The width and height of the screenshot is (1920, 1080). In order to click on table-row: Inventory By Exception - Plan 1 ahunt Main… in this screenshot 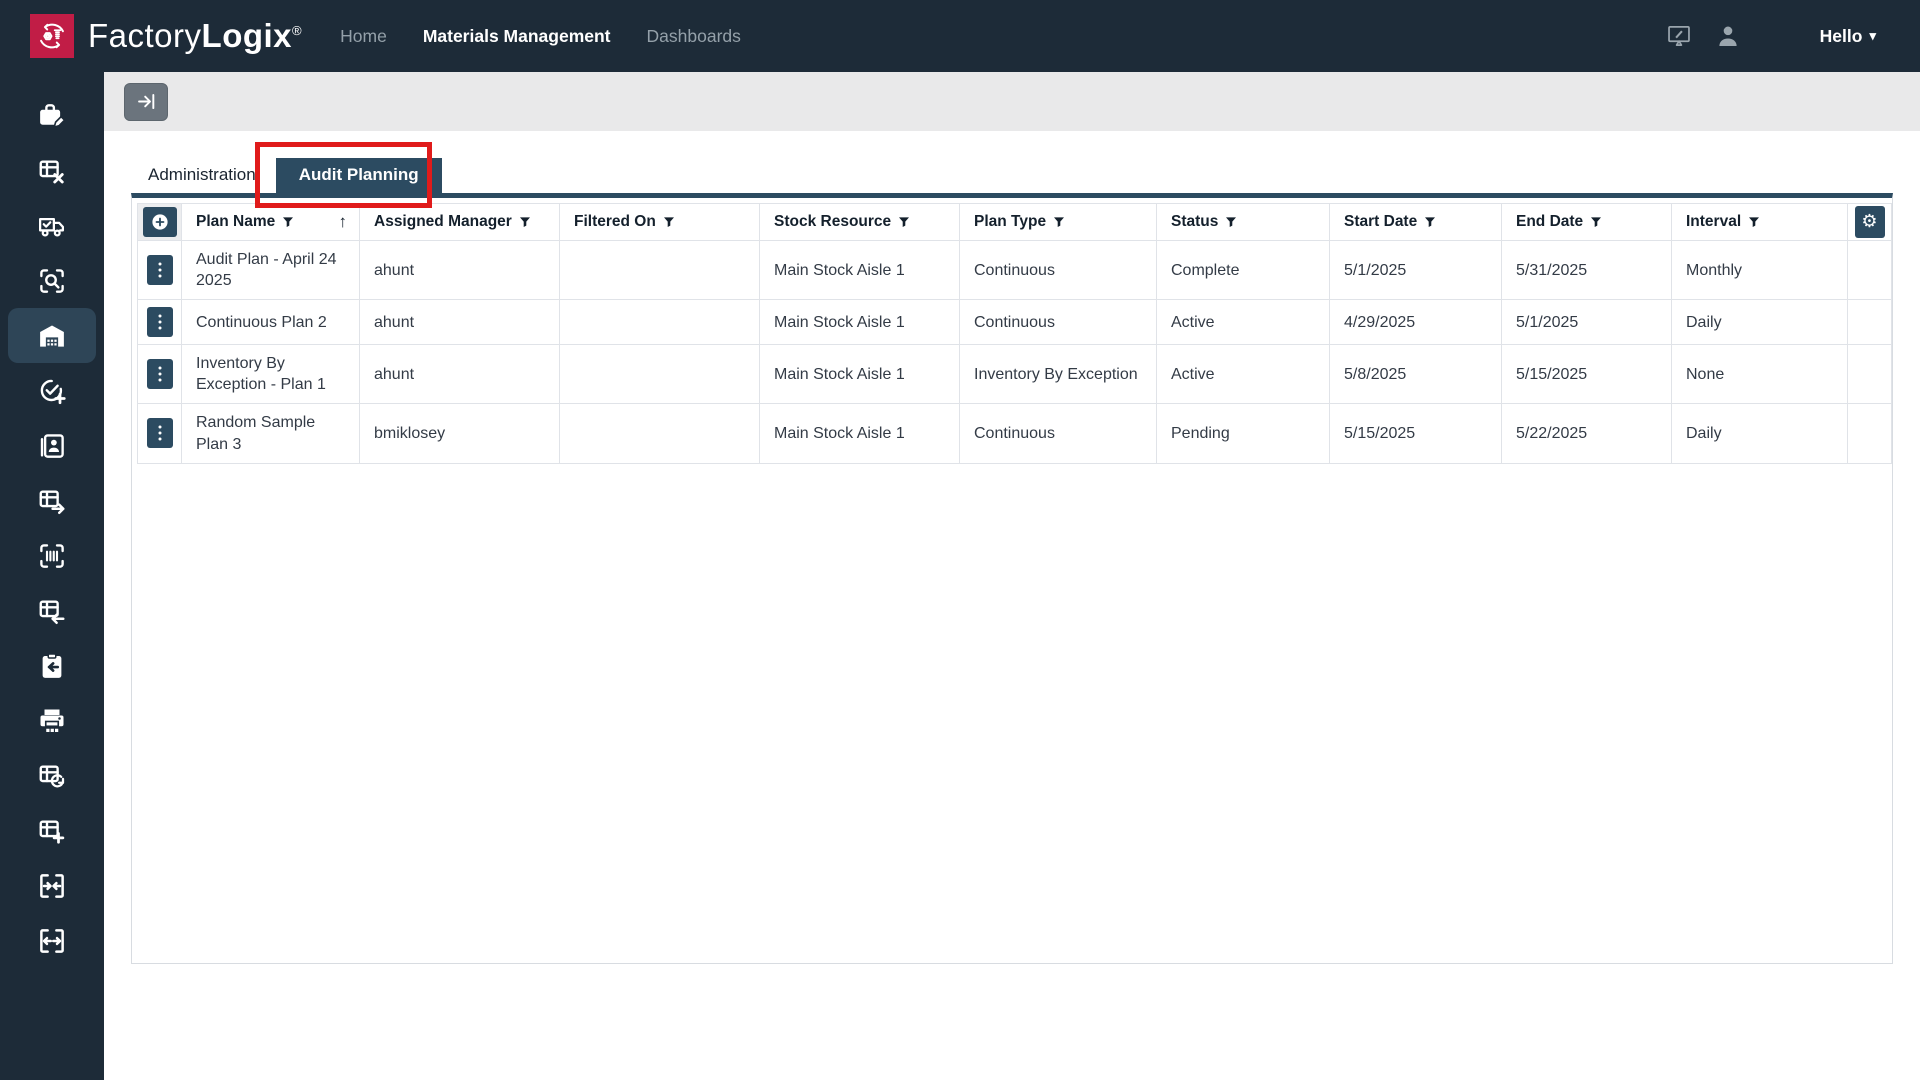, I will do `click(1014, 374)`.